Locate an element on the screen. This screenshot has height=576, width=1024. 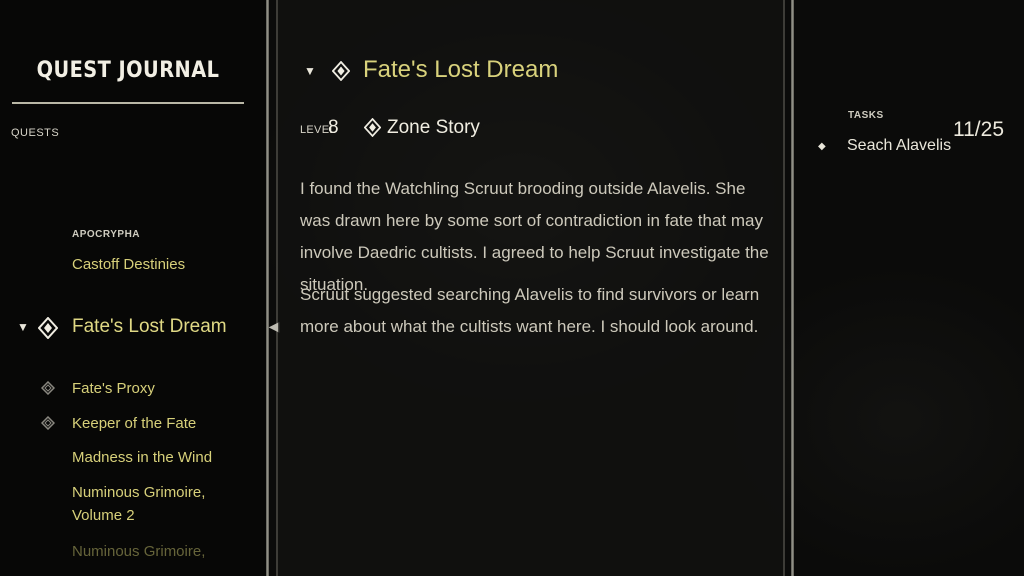
journal-title: QUEST JOURNAL is located at coordinates (128, 70).